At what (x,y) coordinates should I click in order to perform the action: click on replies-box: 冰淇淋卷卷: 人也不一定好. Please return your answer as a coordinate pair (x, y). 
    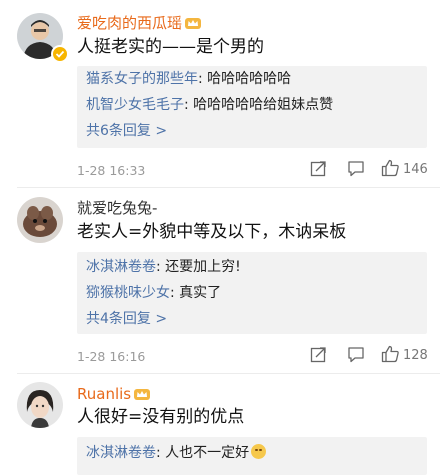
    Looking at the image, I should click on (252, 456).